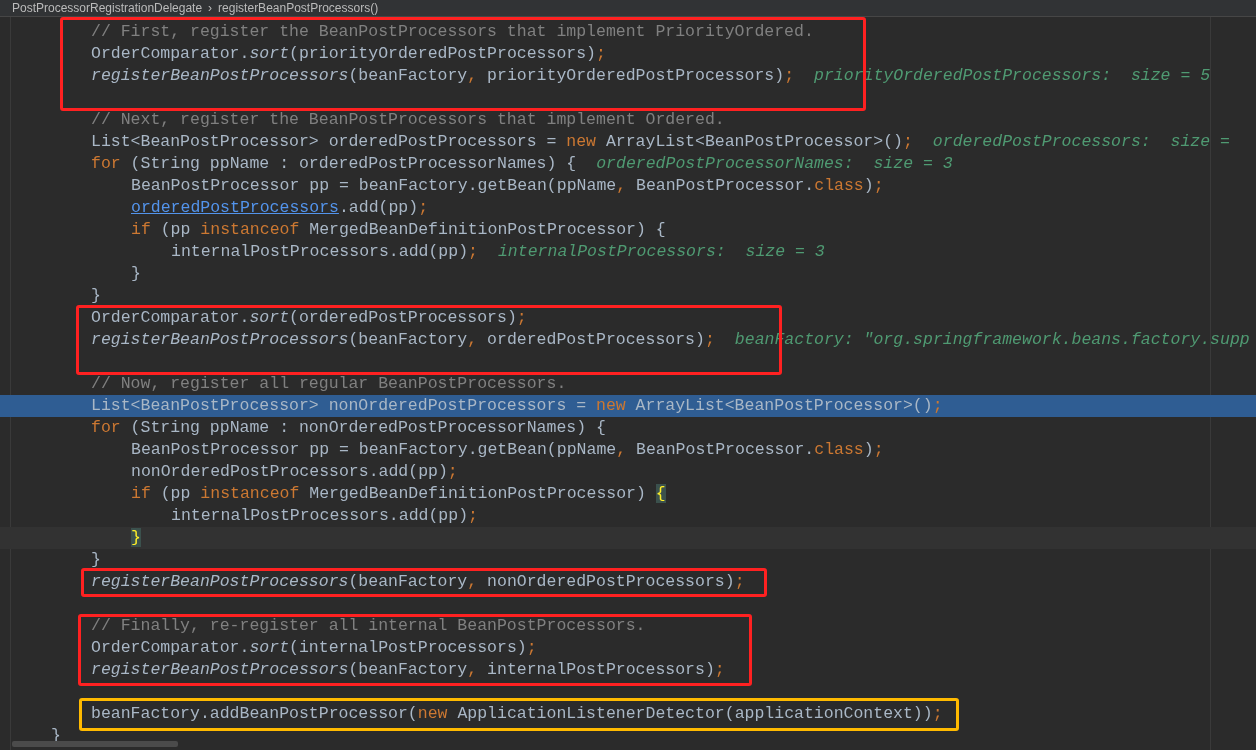 Image resolution: width=1256 pixels, height=750 pixels. I want to click on code-line: for (String ppName : nonOrderedPostProcessorNames) {, so click(348, 428).